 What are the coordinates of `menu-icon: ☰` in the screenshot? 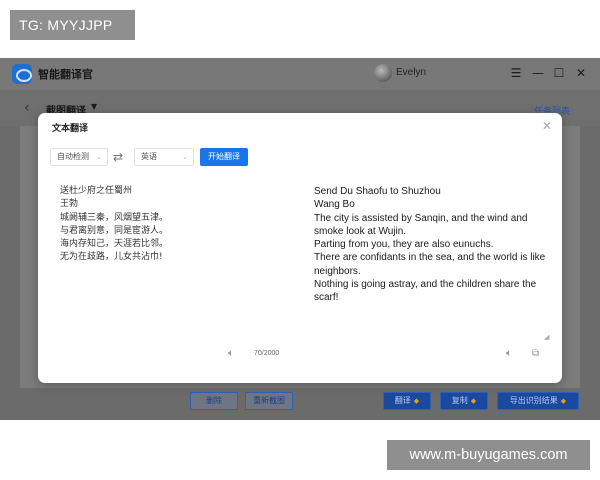 It's located at (516, 73).